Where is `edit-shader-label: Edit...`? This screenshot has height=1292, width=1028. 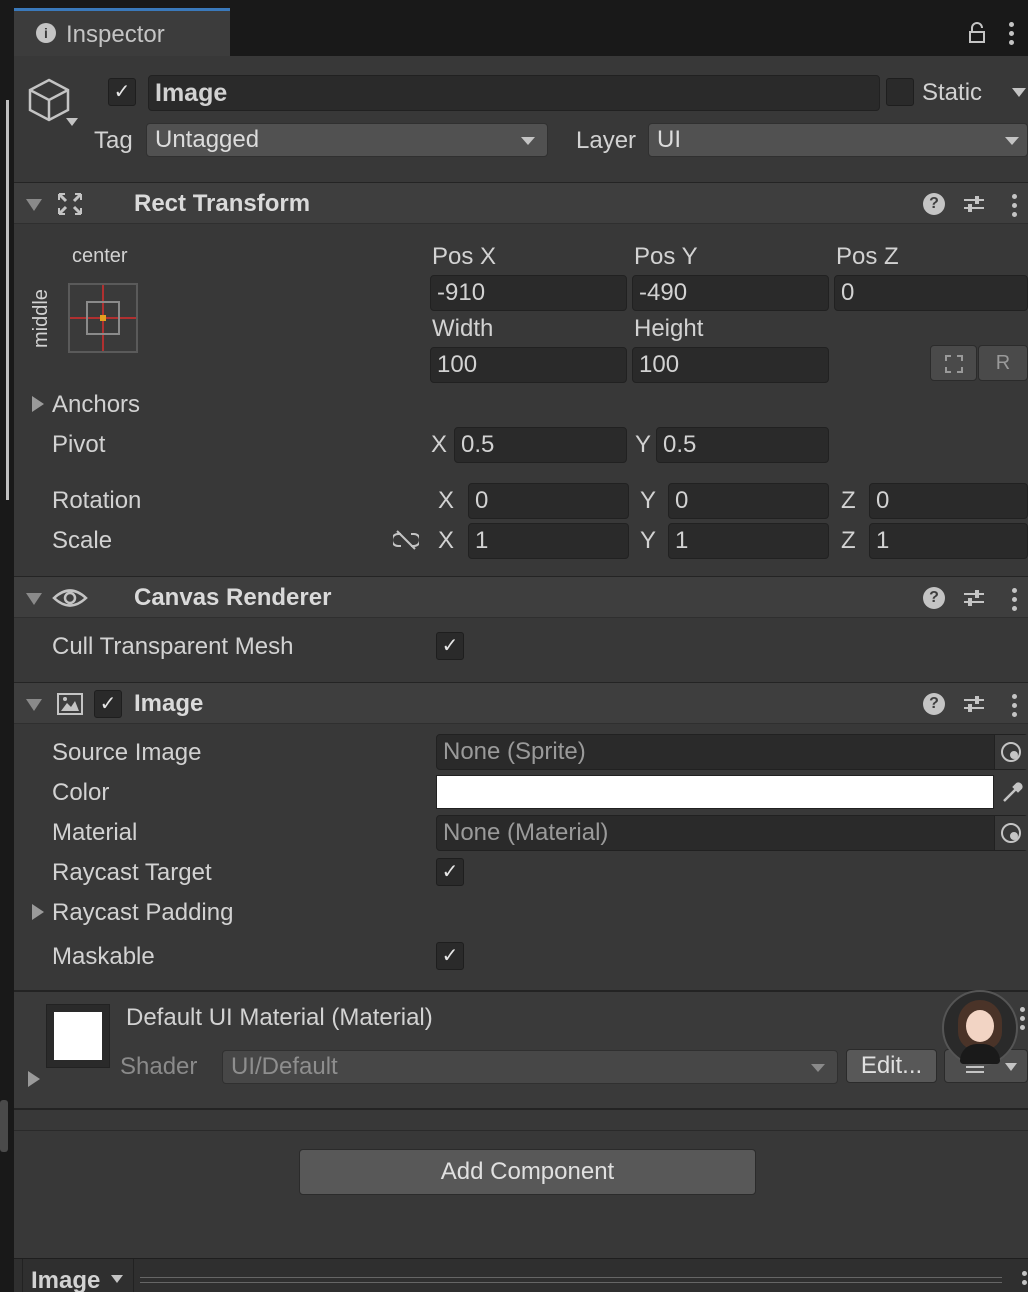 edit-shader-label: Edit... is located at coordinates (891, 1065).